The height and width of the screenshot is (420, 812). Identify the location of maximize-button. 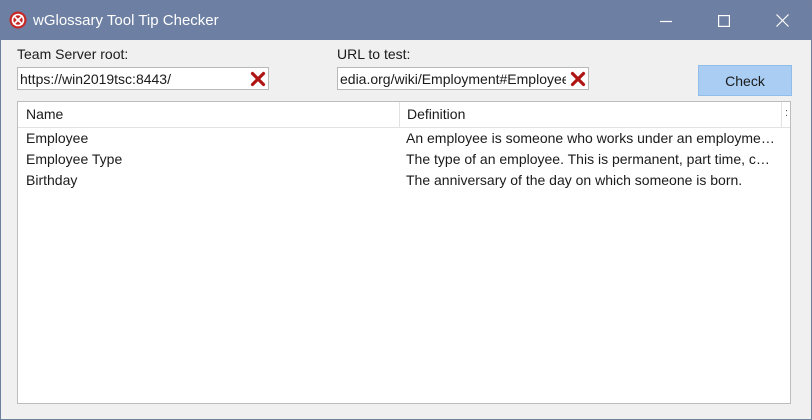
(724, 20).